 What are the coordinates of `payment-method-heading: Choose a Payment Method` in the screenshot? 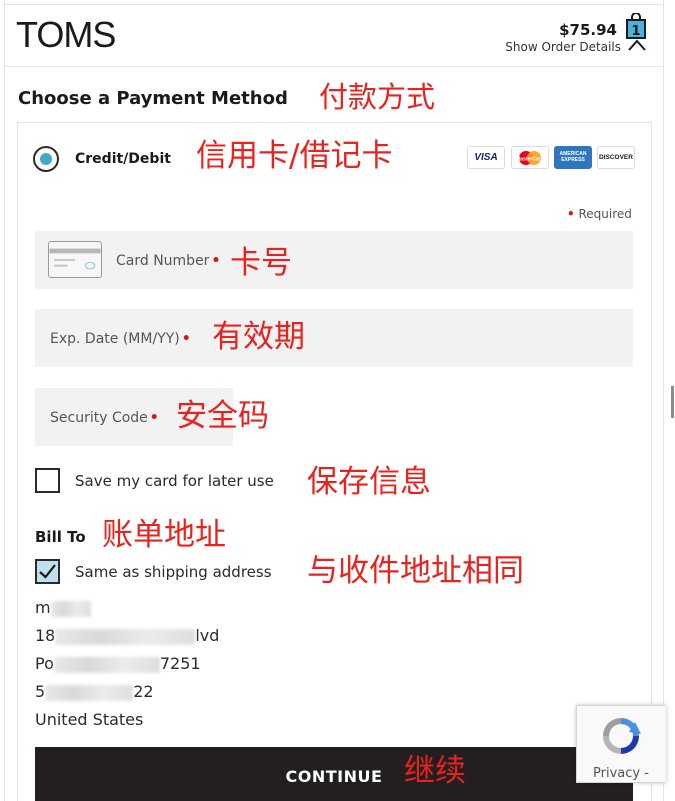 It's located at (153, 98).